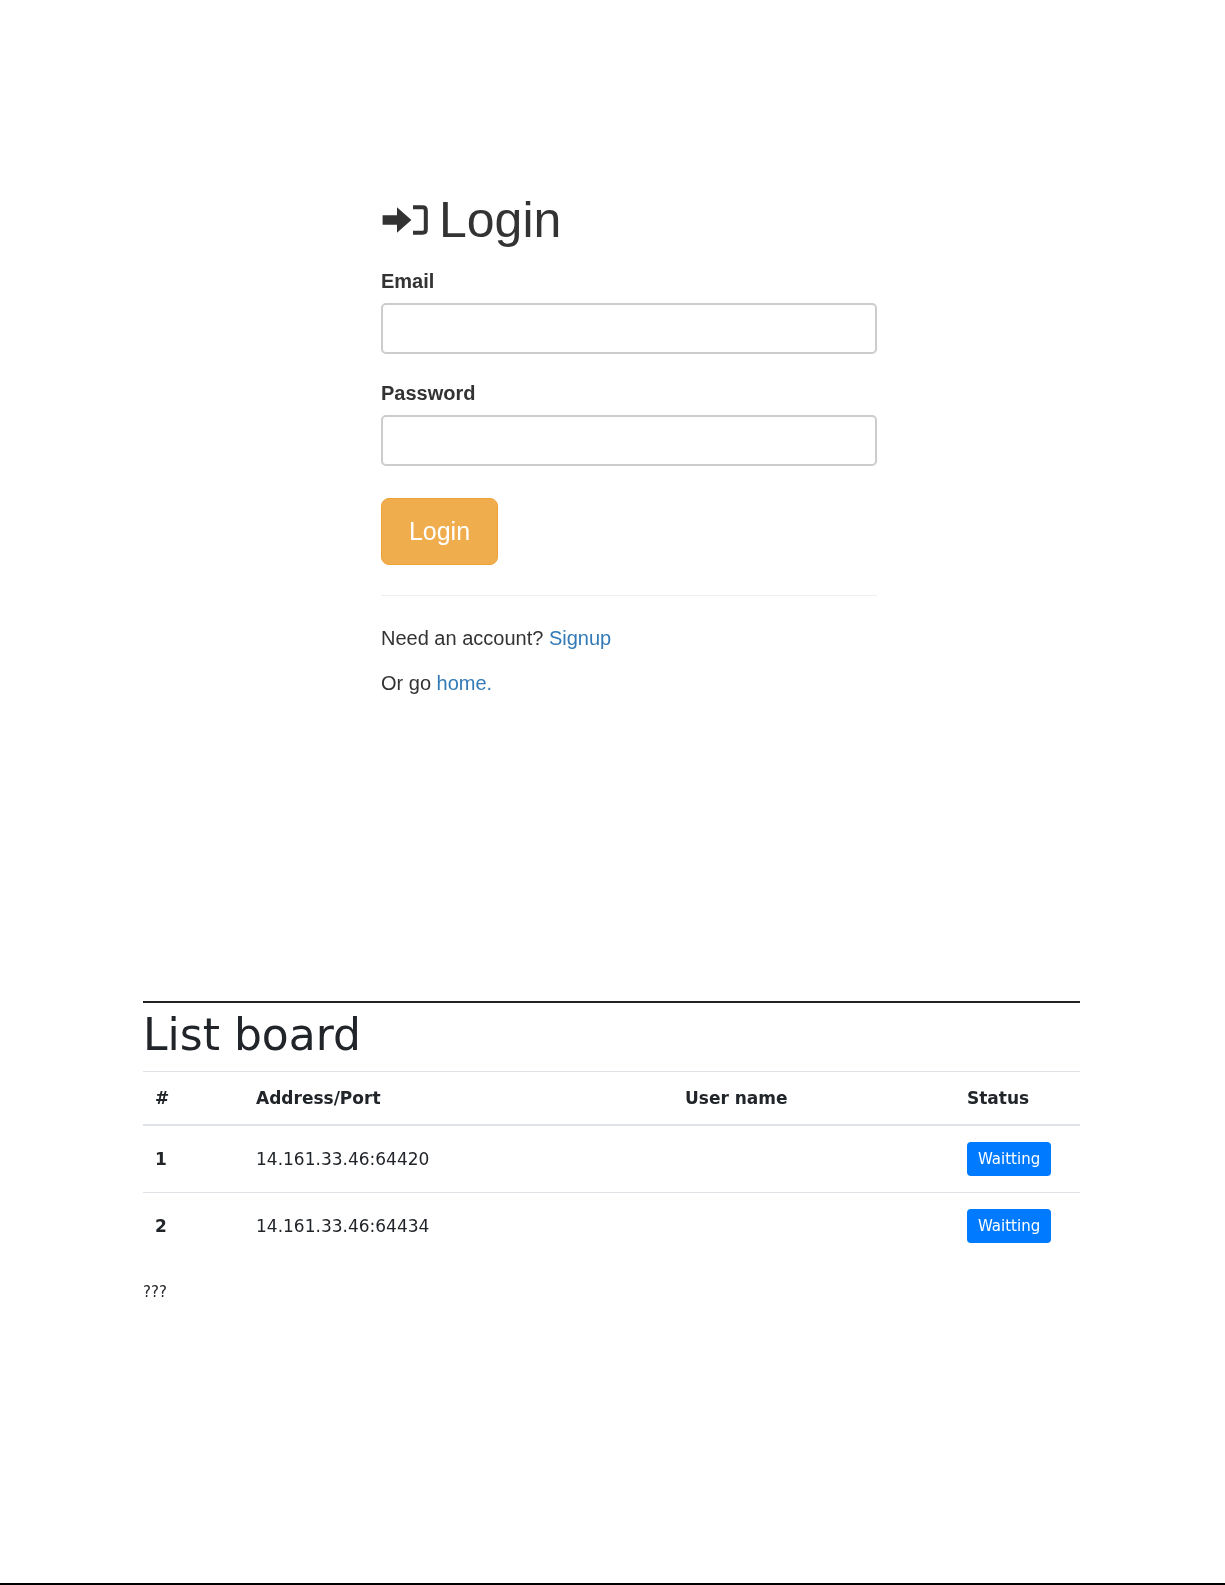 This screenshot has width=1225, height=1585. What do you see at coordinates (193, 1159) in the screenshot?
I see `table-cell: 1` at bounding box center [193, 1159].